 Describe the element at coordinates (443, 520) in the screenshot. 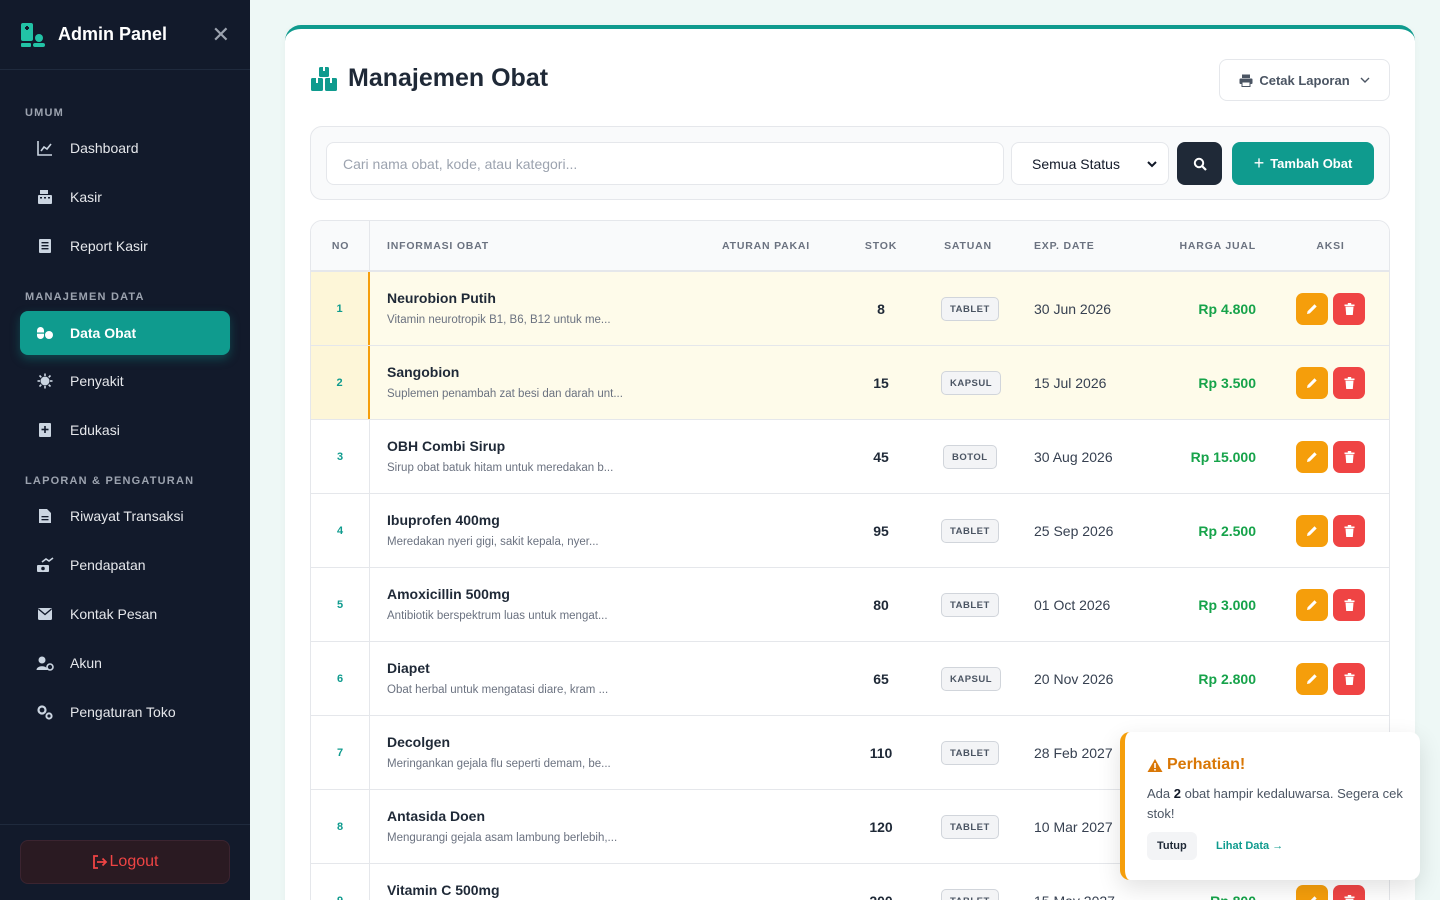

I see `medicine-name: Ibuprofen 400mg` at that location.